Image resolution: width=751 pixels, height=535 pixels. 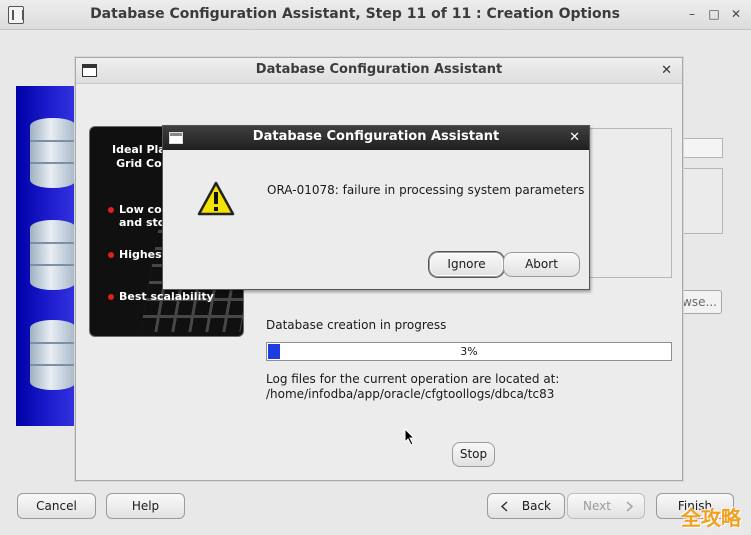 What do you see at coordinates (145, 506) in the screenshot?
I see `help-button: Help` at bounding box center [145, 506].